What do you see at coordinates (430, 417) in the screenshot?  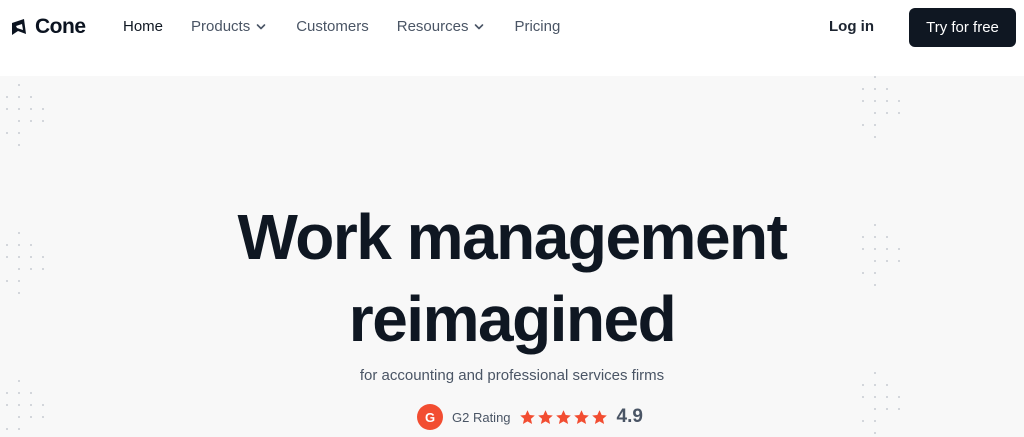 I see `g2-logo-icon: G` at bounding box center [430, 417].